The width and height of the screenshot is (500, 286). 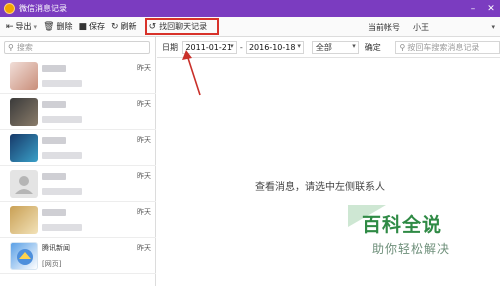 I want to click on end-date-value: 2016-10-18, so click(x=272, y=47).